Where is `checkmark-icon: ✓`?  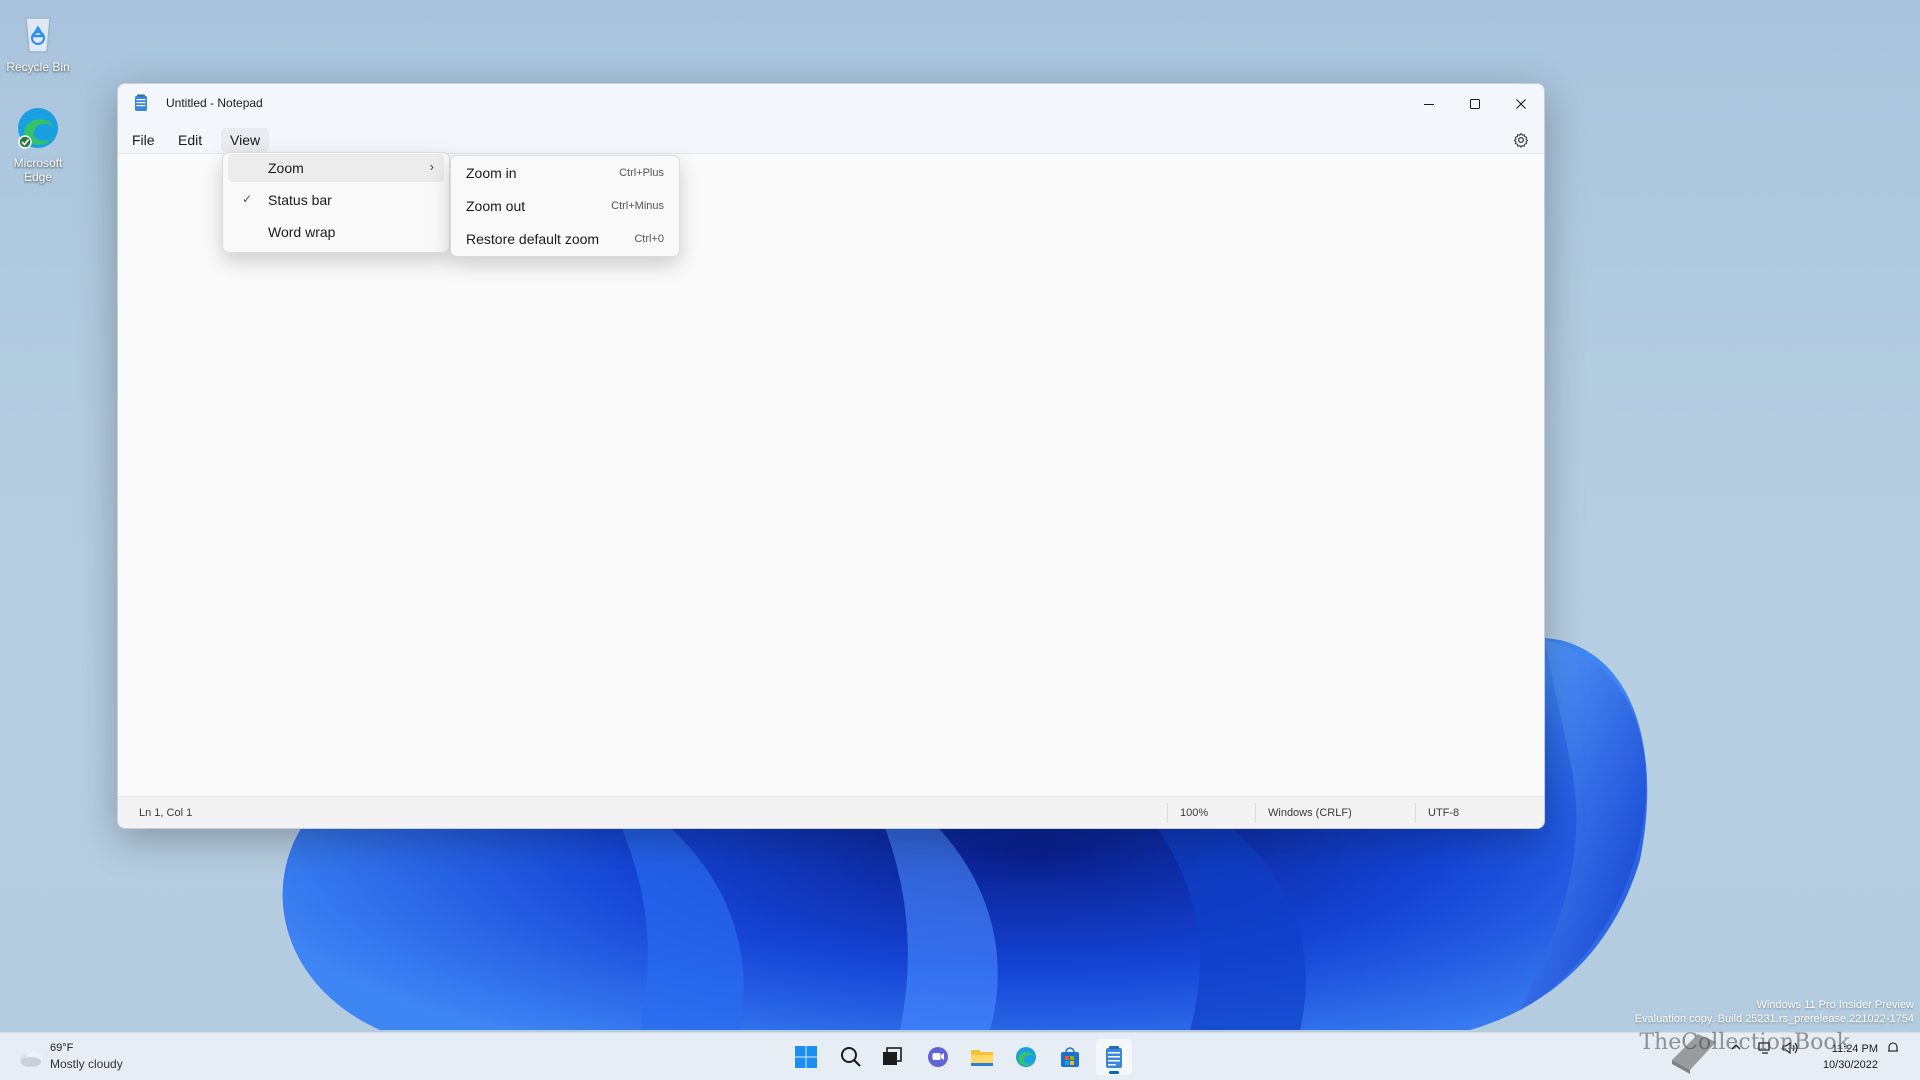
checkmark-icon: ✓ is located at coordinates (247, 199).